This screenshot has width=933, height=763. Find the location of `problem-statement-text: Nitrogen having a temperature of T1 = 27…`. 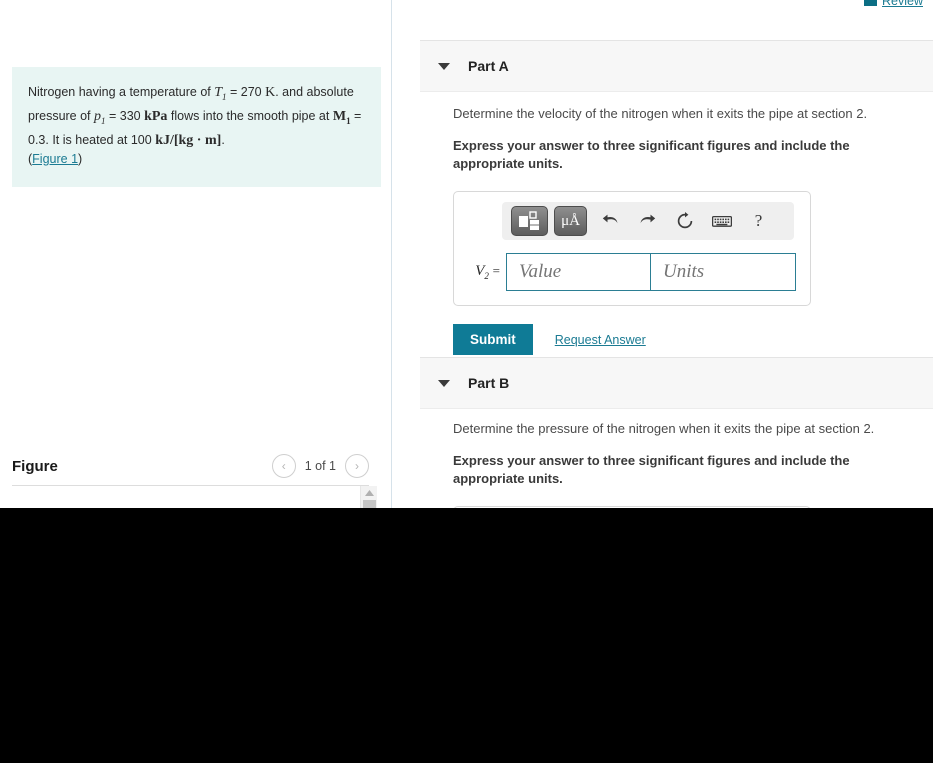

problem-statement-text: Nitrogen having a temperature of T1 = 27… is located at coordinates (195, 126).